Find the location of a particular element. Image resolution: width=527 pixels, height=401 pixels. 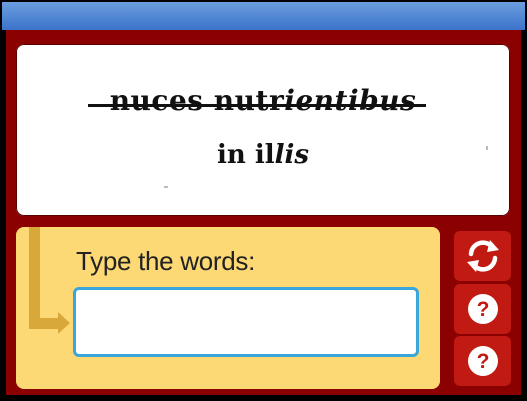

challenge-text-2b: lis is located at coordinates (291, 155).